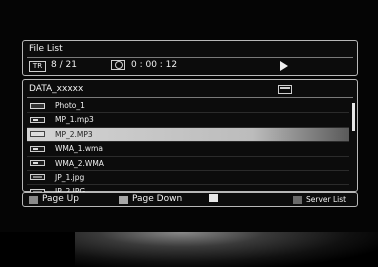 The image size is (378, 267). I want to click on list-item: WMA_1.wma, so click(188, 149).